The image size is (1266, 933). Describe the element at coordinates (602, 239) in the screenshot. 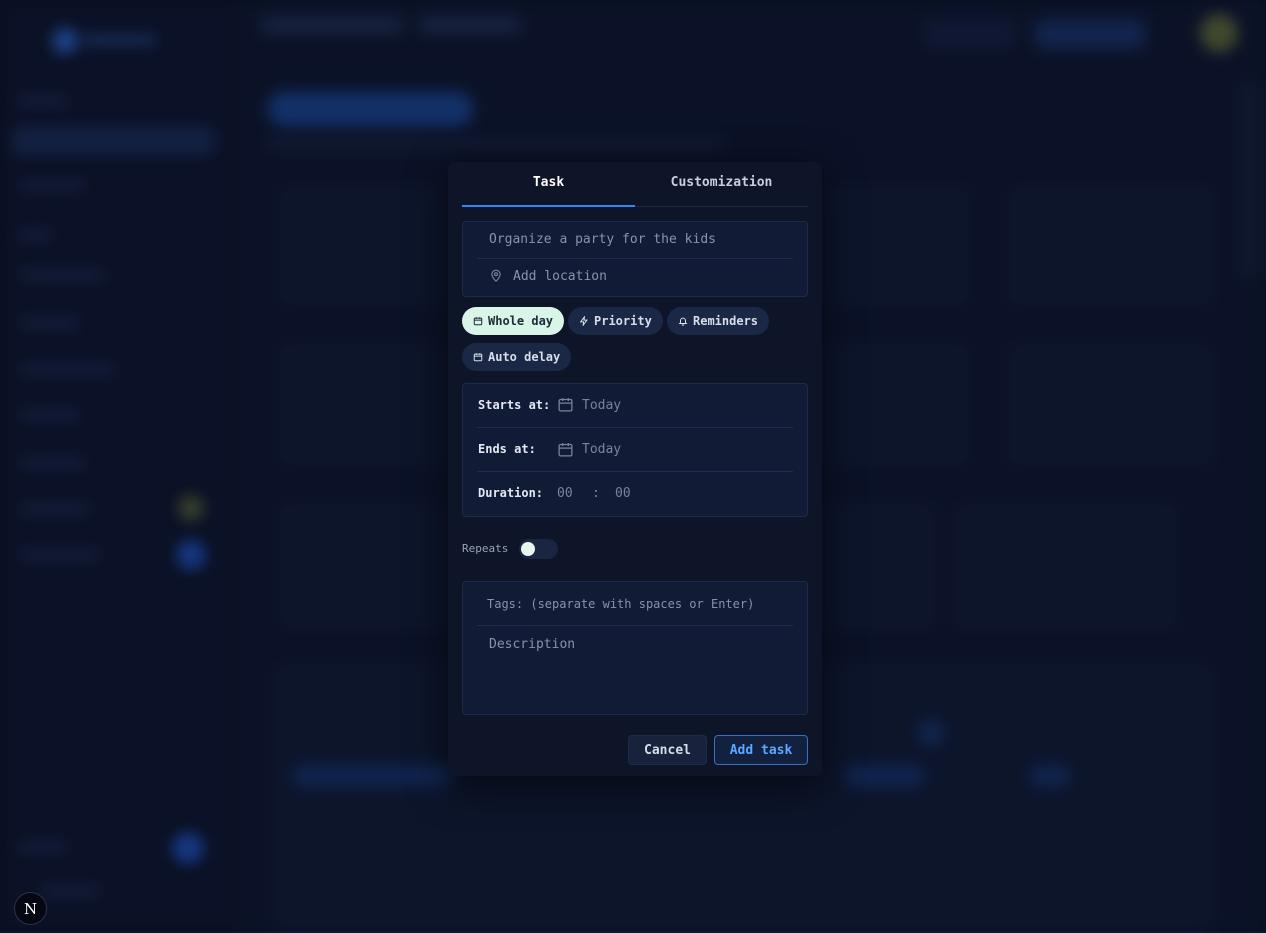

I see `task-title-input: Organize a party for the kids` at that location.